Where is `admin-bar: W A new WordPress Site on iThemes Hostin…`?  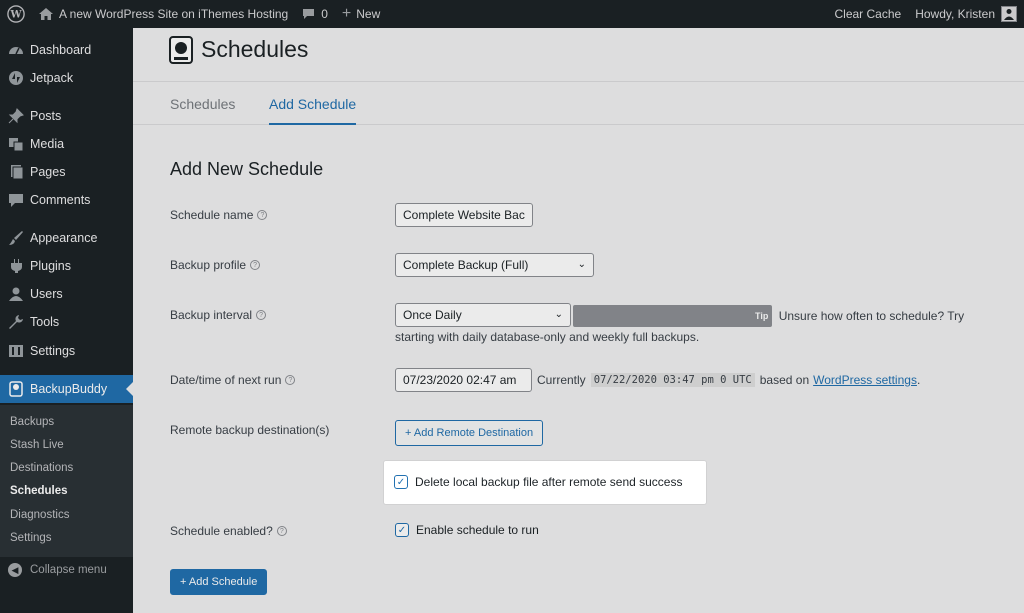 admin-bar: W A new WordPress Site on iThemes Hostin… is located at coordinates (512, 14).